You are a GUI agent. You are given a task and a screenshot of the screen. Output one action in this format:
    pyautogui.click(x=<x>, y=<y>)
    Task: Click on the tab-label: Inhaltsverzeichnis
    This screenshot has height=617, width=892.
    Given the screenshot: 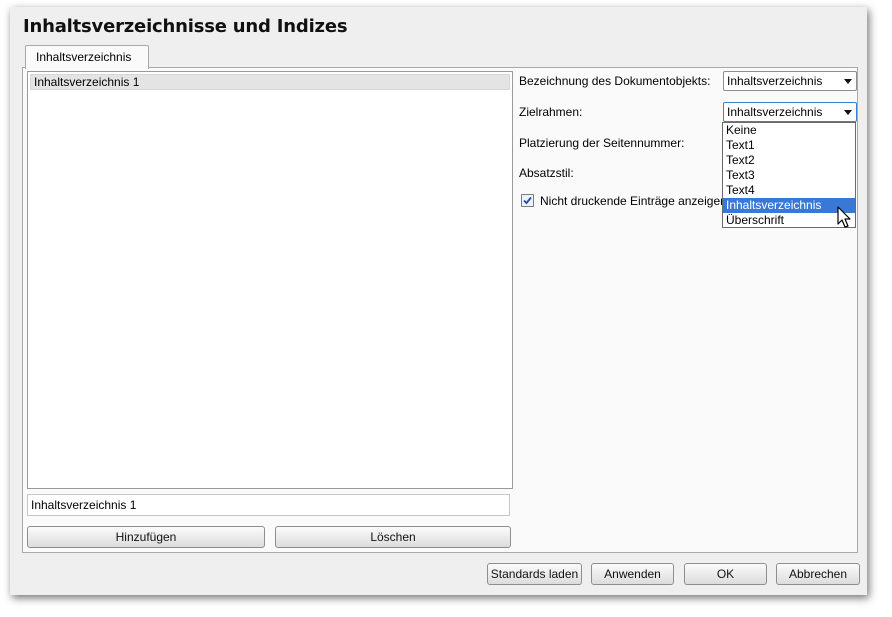 What is the action you would take?
    pyautogui.click(x=84, y=57)
    